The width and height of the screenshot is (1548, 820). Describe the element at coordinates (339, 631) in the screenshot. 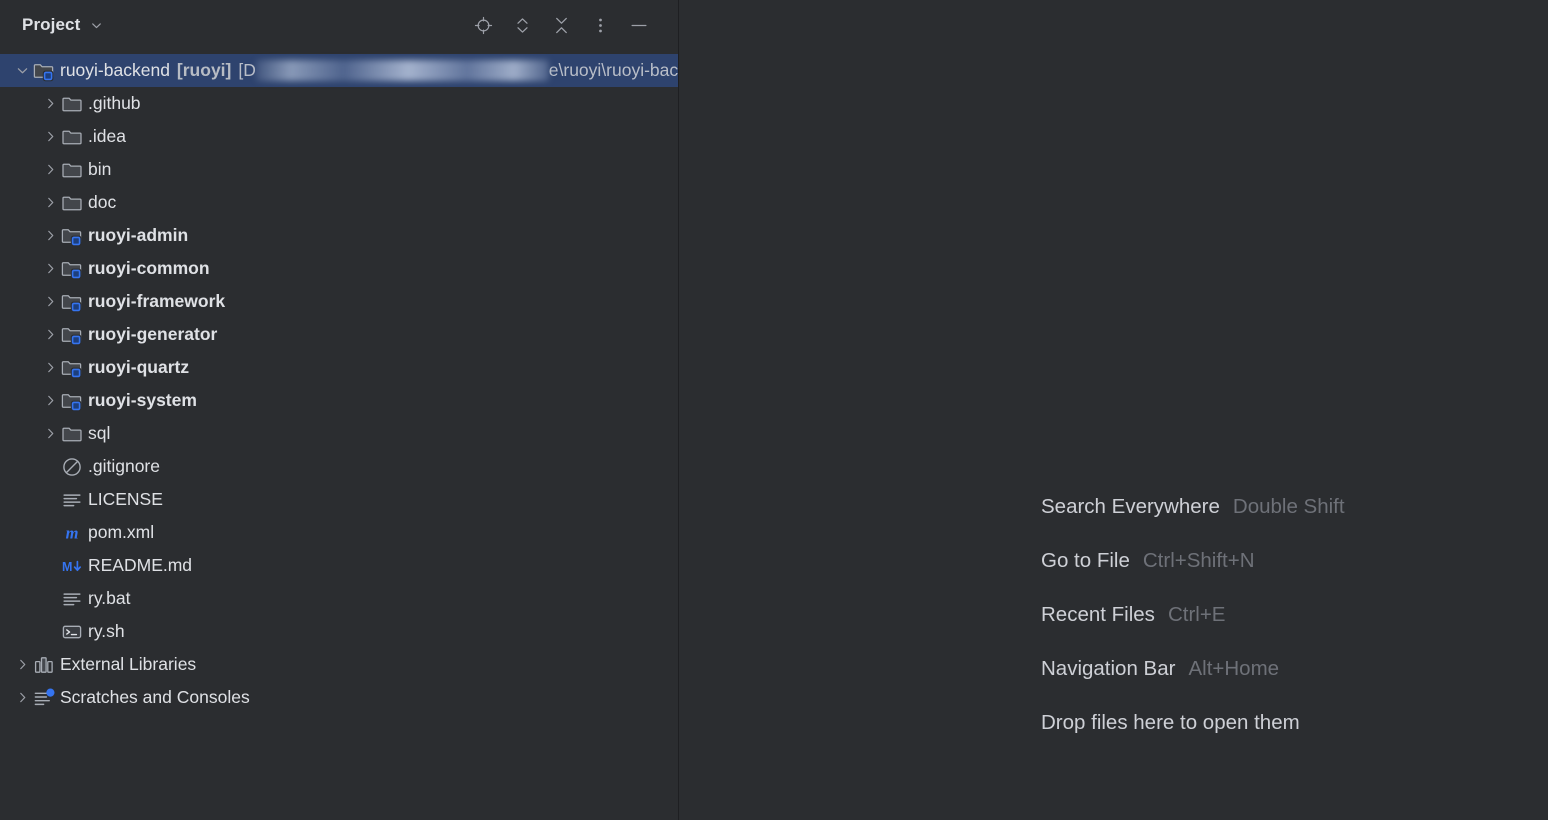

I see `tree-row: ry.sh` at that location.